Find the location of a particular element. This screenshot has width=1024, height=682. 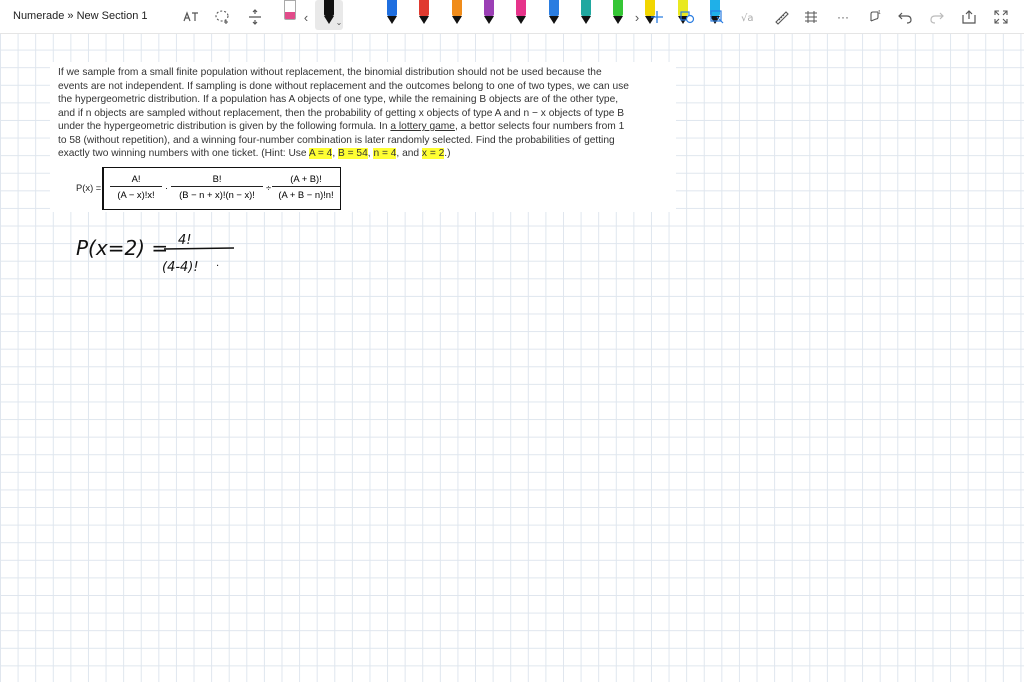

hint-text: .) is located at coordinates (447, 154).